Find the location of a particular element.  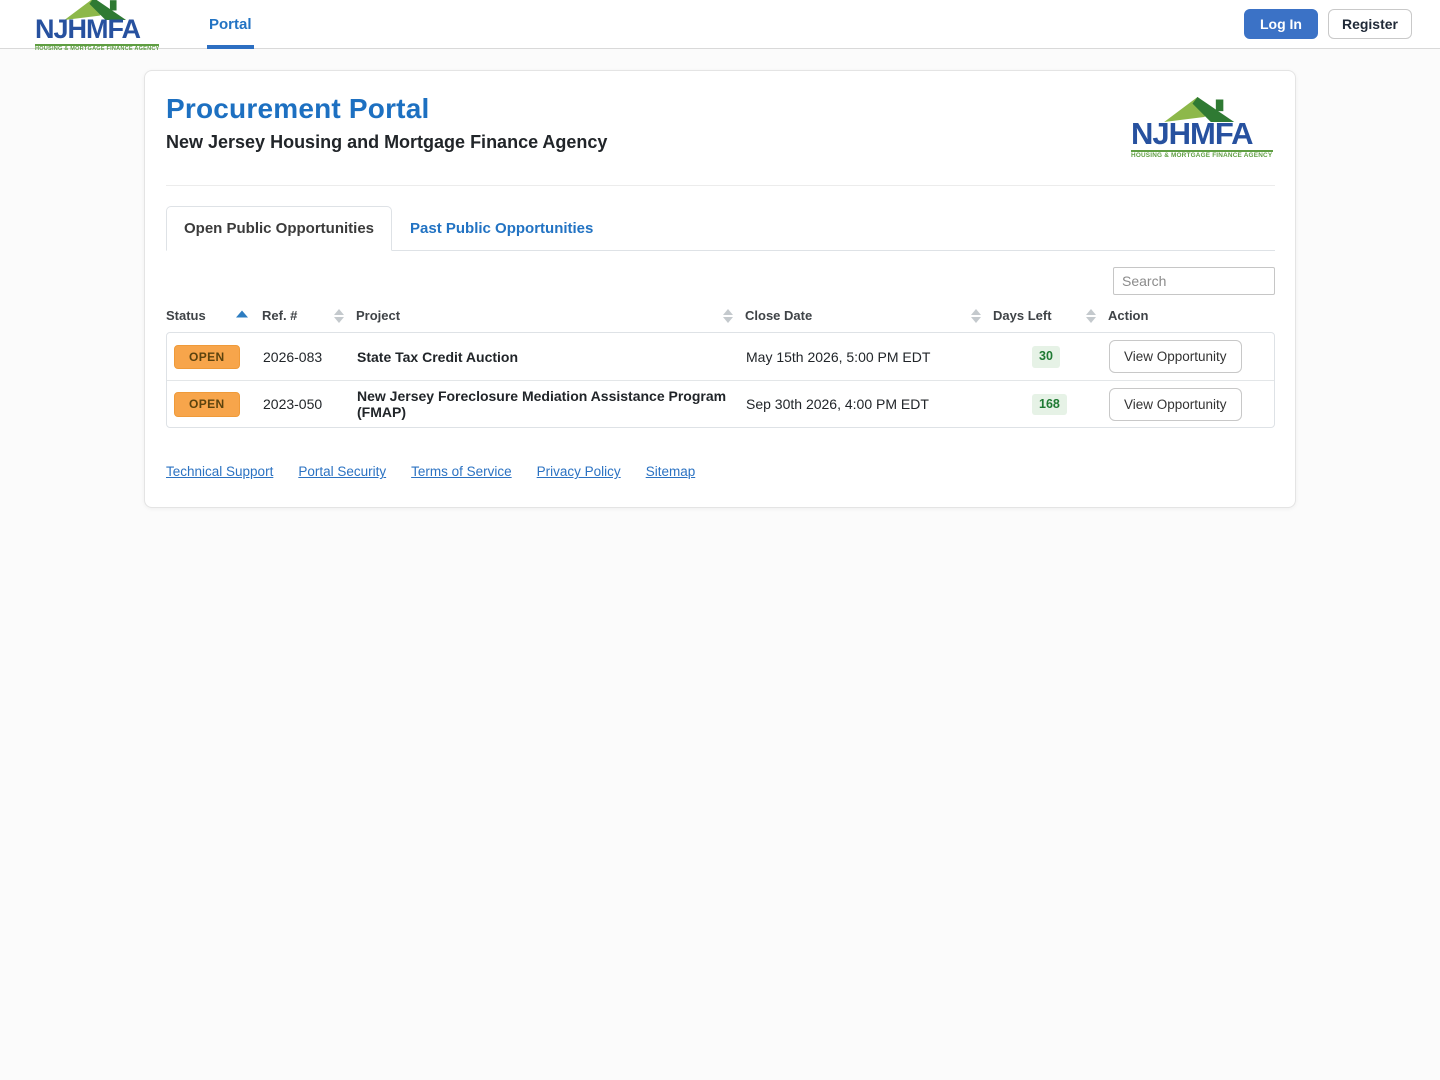

ref-cell: 2026-083 is located at coordinates (293, 356).